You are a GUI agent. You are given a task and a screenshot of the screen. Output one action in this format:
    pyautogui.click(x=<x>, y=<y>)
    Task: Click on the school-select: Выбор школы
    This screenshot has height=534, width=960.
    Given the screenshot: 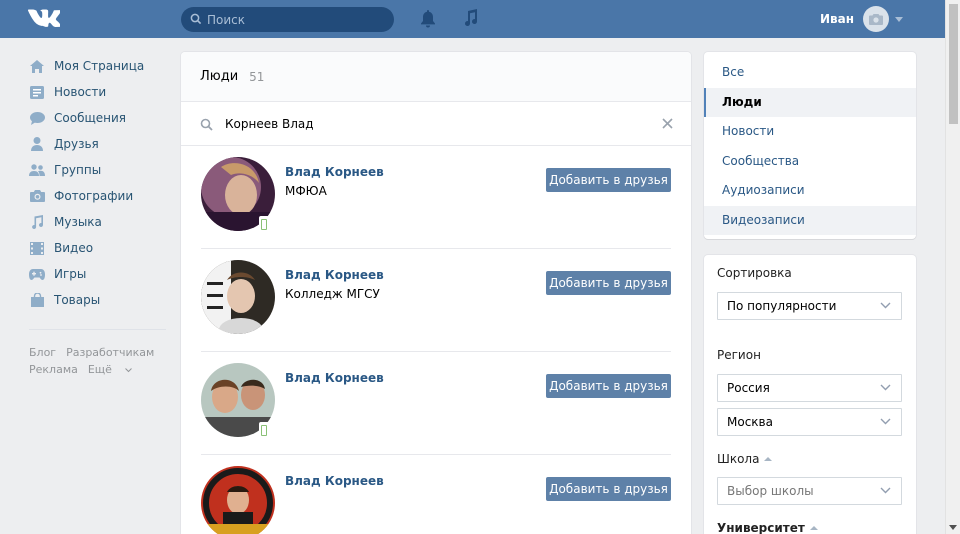 What is the action you would take?
    pyautogui.click(x=809, y=491)
    